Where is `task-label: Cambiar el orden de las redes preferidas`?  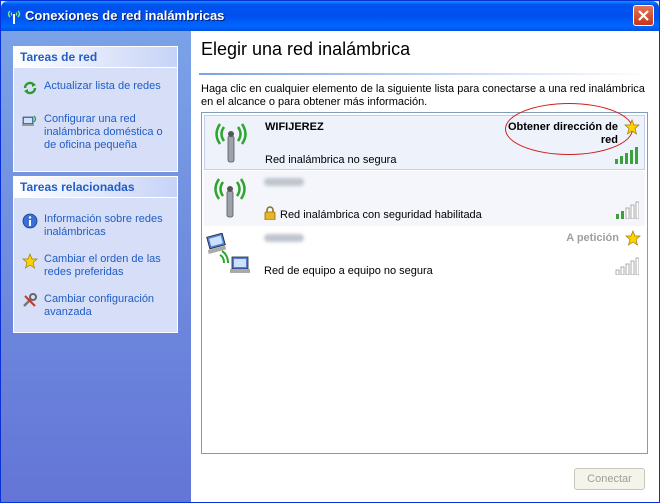 task-label: Cambiar el orden de las redes preferidas is located at coordinates (102, 265).